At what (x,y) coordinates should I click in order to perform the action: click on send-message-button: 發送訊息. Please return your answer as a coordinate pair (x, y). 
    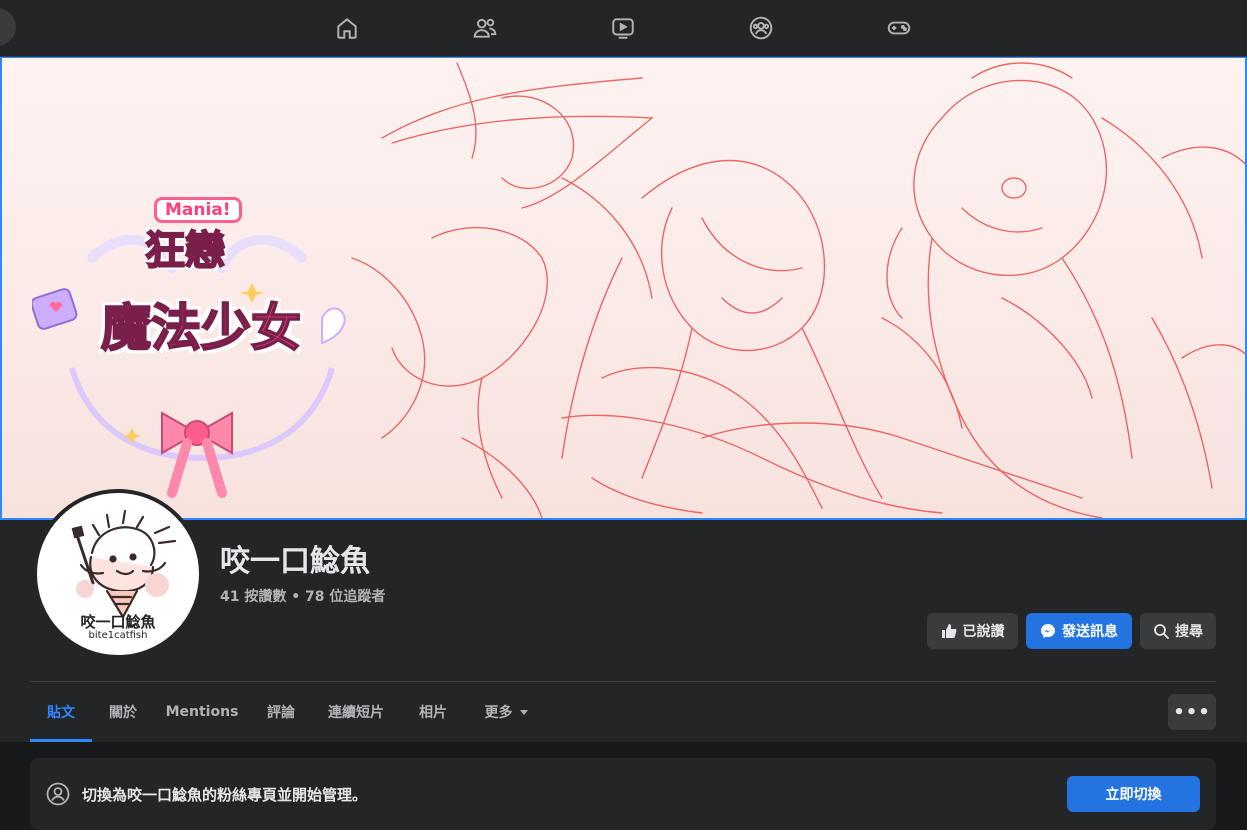
    Looking at the image, I should click on (1079, 631).